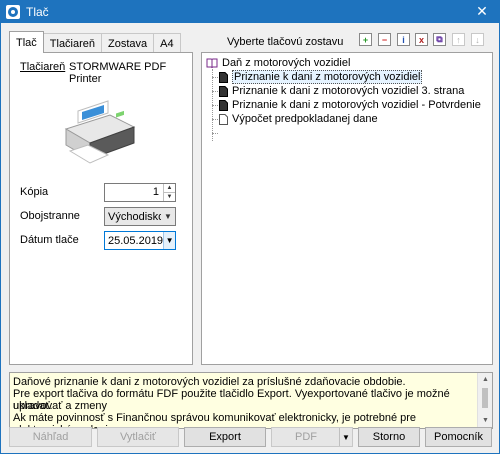  What do you see at coordinates (26, 42) in the screenshot?
I see `tab-print: Tlač` at bounding box center [26, 42].